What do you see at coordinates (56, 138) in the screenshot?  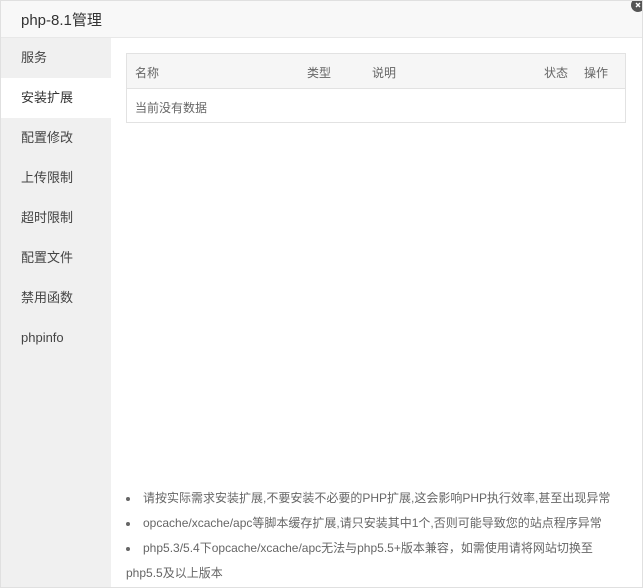 I see `sidebar-item-config-edit: 配置修改` at bounding box center [56, 138].